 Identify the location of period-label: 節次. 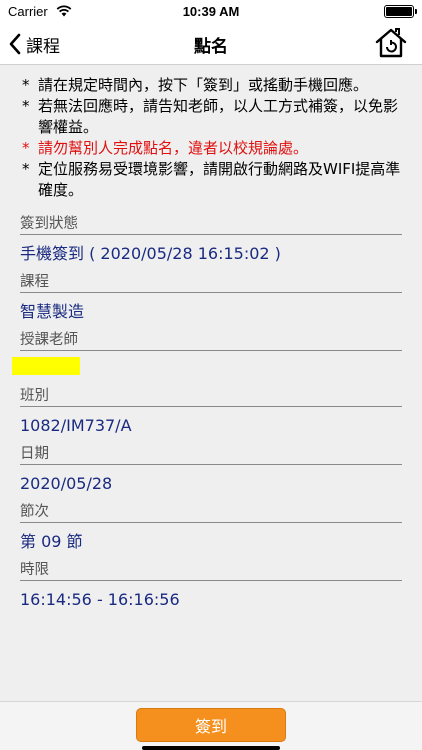
(34, 512).